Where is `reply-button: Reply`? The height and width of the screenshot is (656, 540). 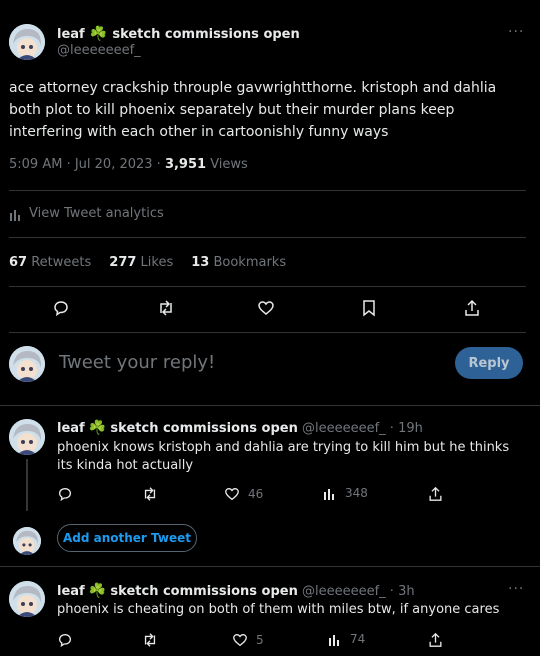 reply-button: Reply is located at coordinates (489, 363).